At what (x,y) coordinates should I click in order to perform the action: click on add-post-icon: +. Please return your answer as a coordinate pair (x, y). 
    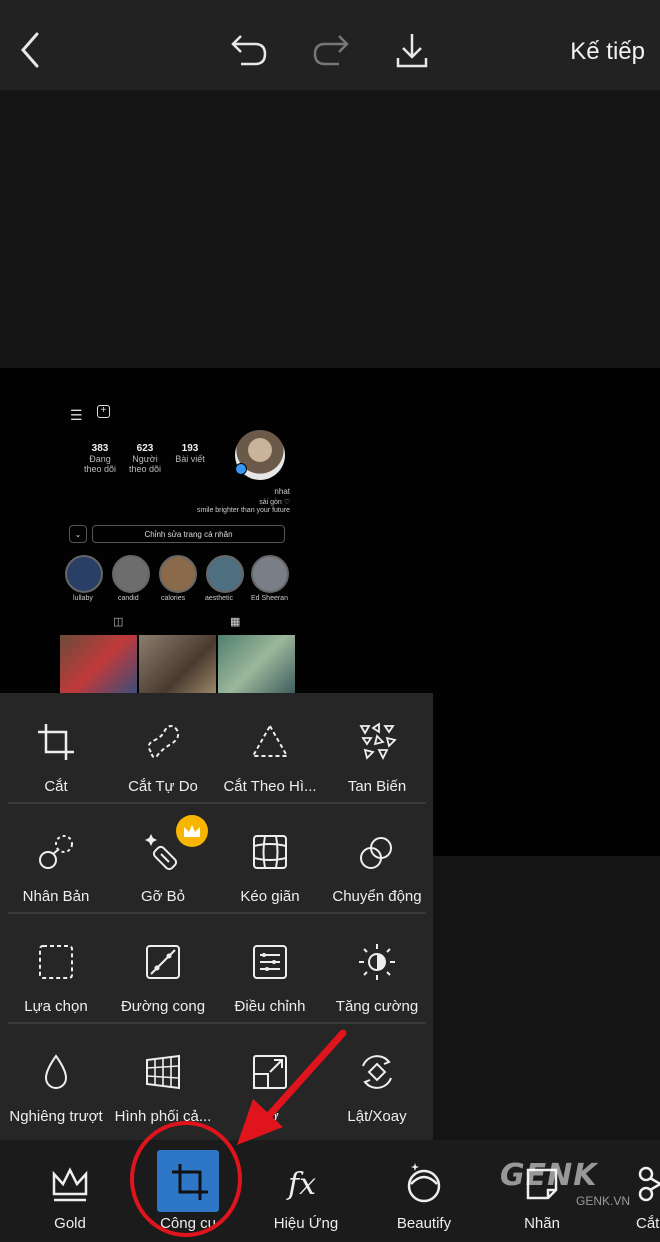
    Looking at the image, I should click on (103, 411).